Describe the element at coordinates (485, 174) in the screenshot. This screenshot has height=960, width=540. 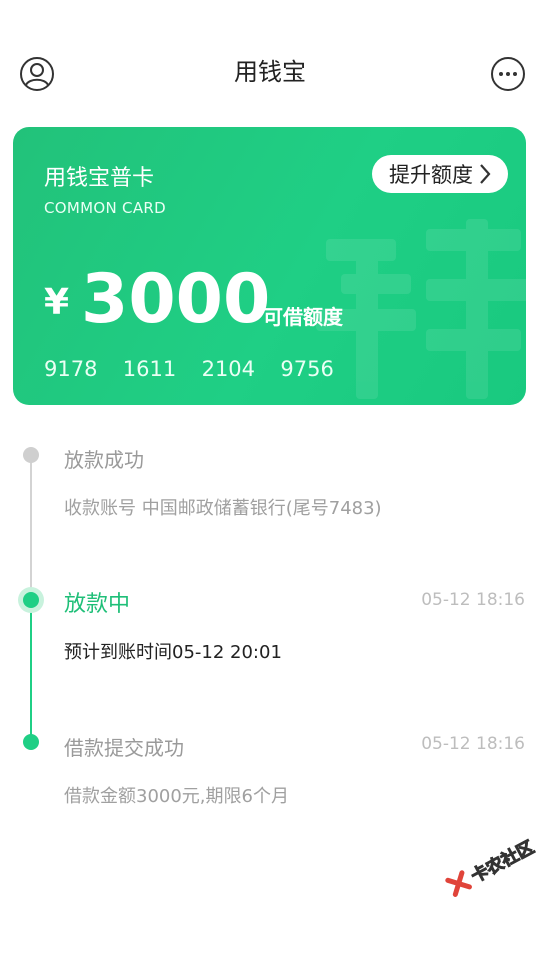
I see `chevron-right-icon` at that location.